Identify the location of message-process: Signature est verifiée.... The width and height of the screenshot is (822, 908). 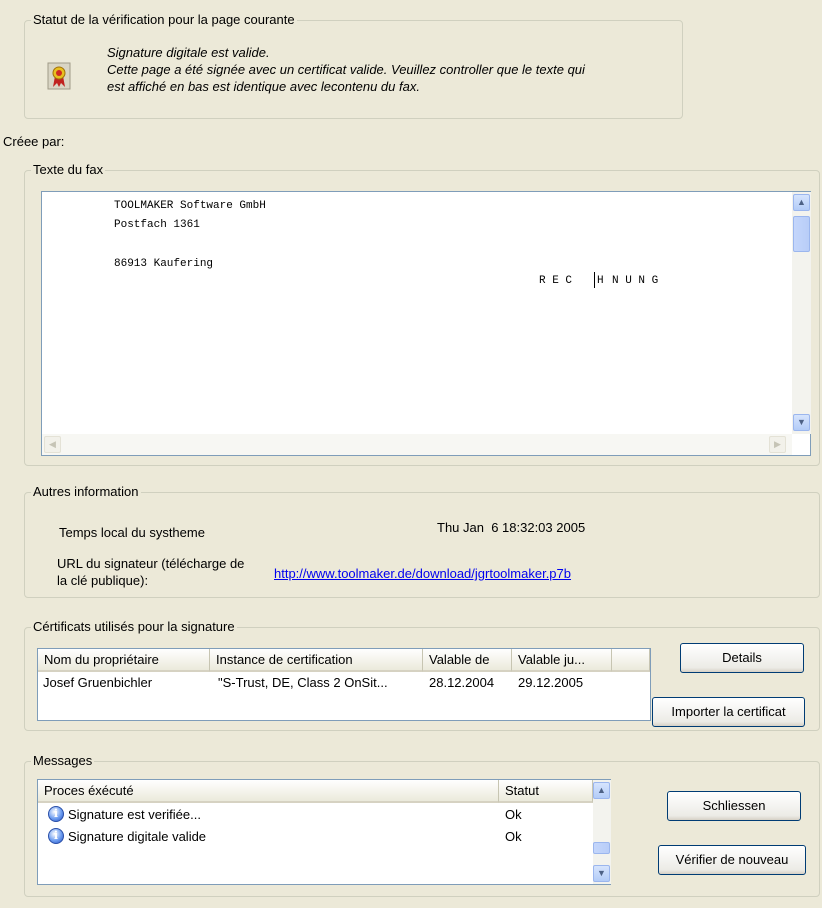
(134, 814).